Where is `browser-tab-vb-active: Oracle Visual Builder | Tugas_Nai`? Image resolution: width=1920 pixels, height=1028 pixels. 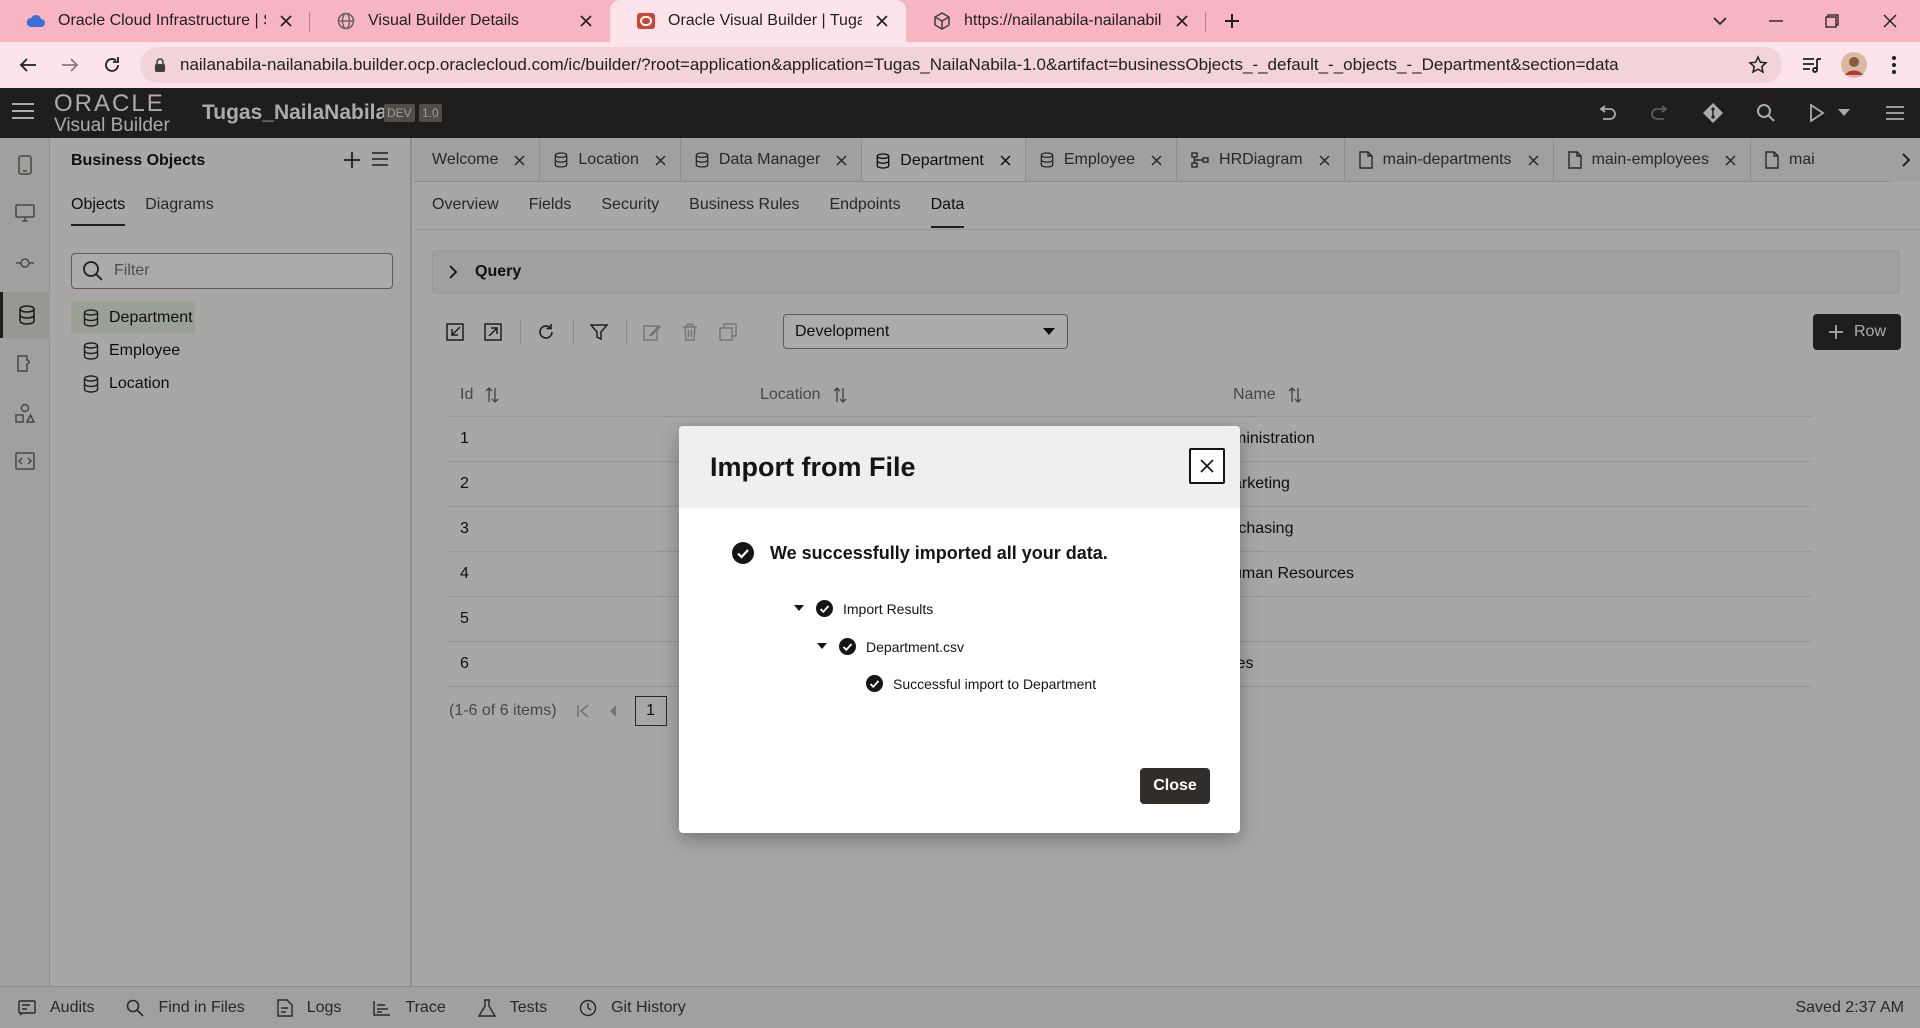
browser-tab-vb-active: Oracle Visual Builder | Tugas_Nai is located at coordinates (758, 21).